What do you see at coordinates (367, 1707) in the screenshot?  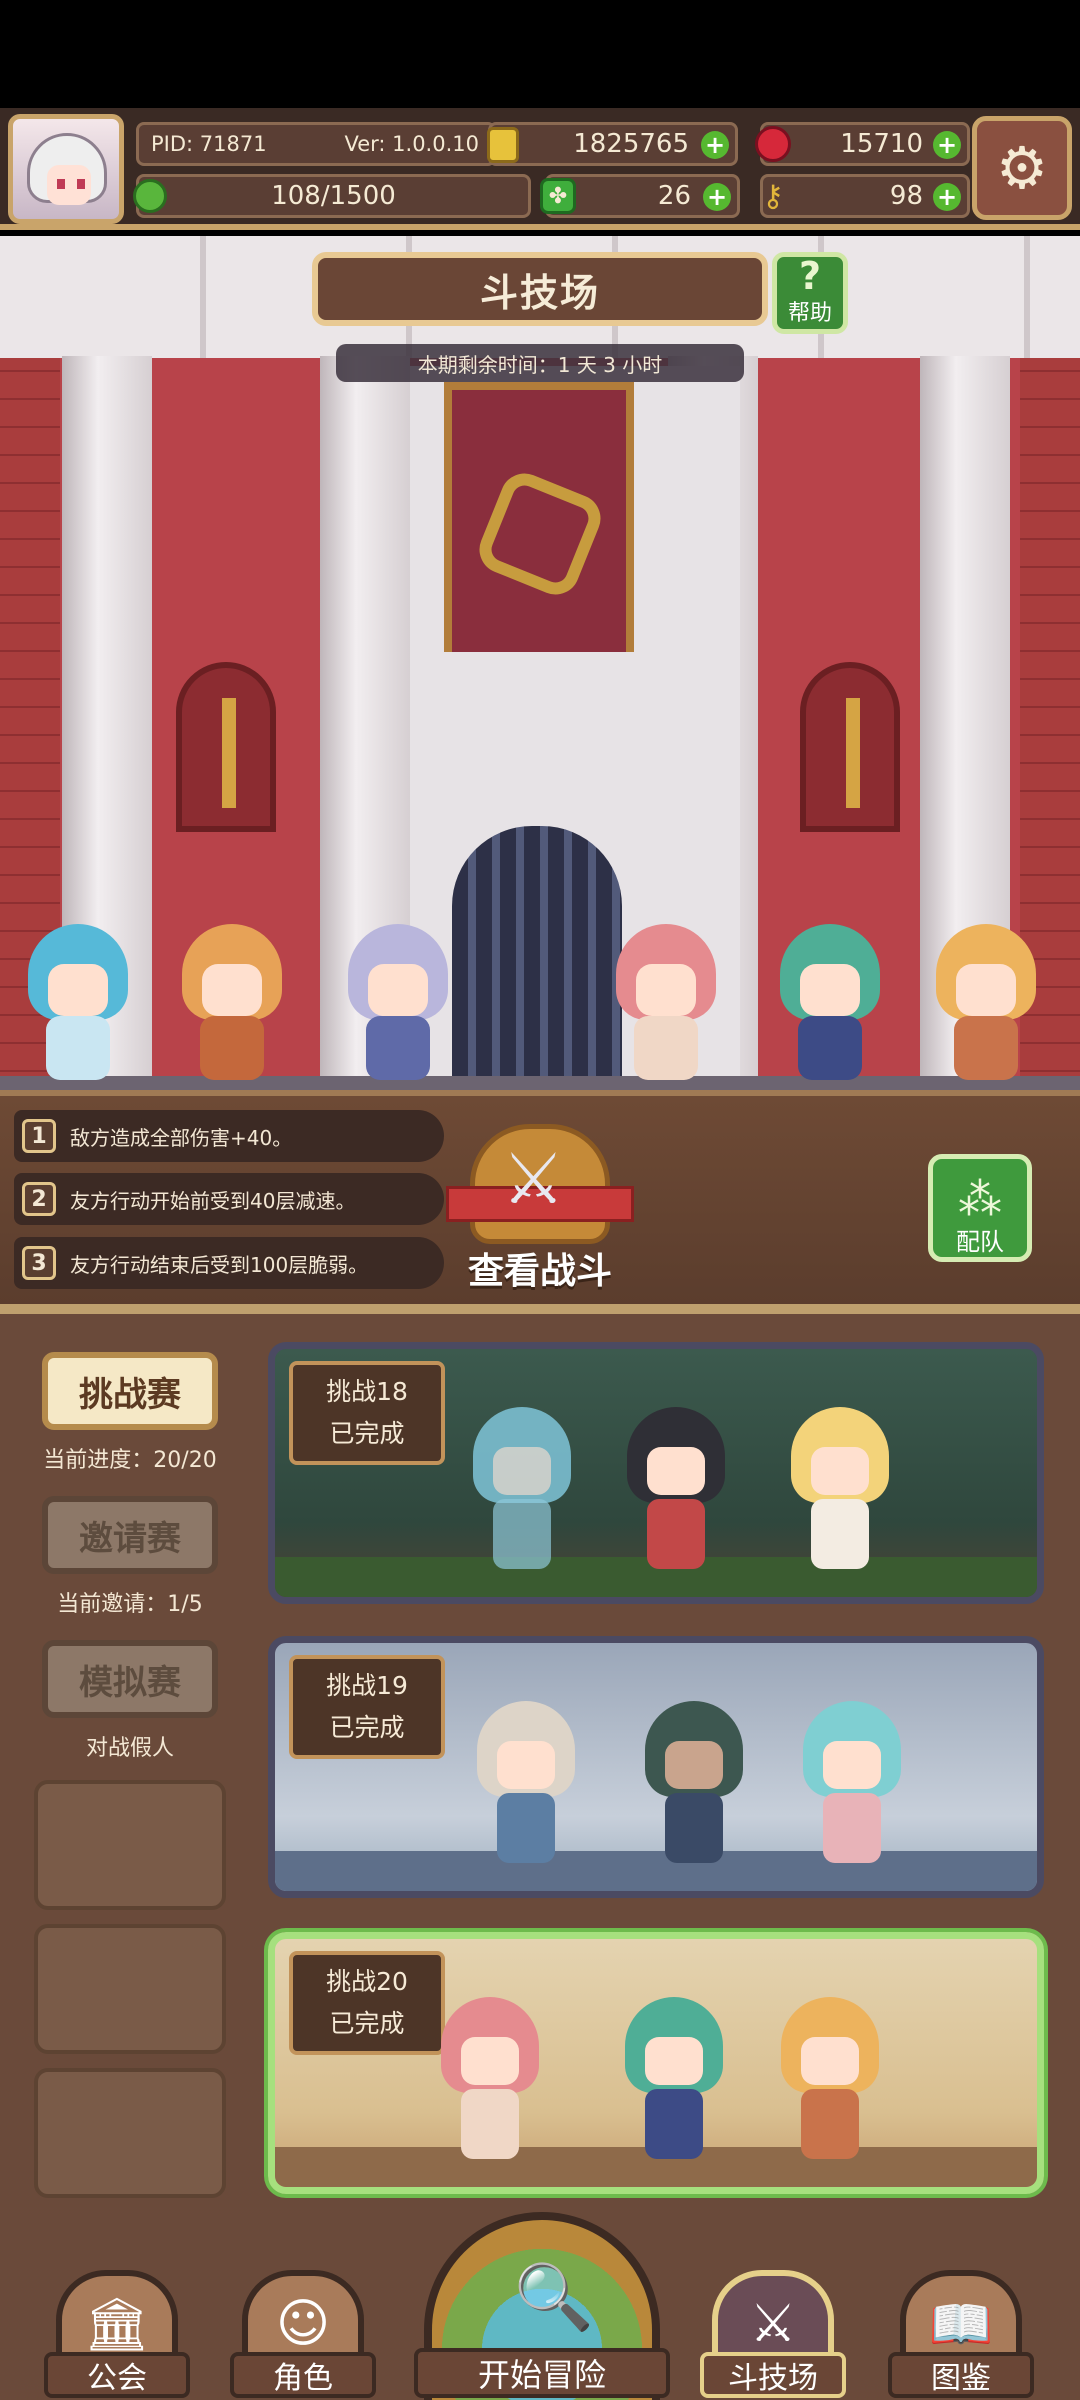 I see `challenge-tag: 挑战19 已完成` at bounding box center [367, 1707].